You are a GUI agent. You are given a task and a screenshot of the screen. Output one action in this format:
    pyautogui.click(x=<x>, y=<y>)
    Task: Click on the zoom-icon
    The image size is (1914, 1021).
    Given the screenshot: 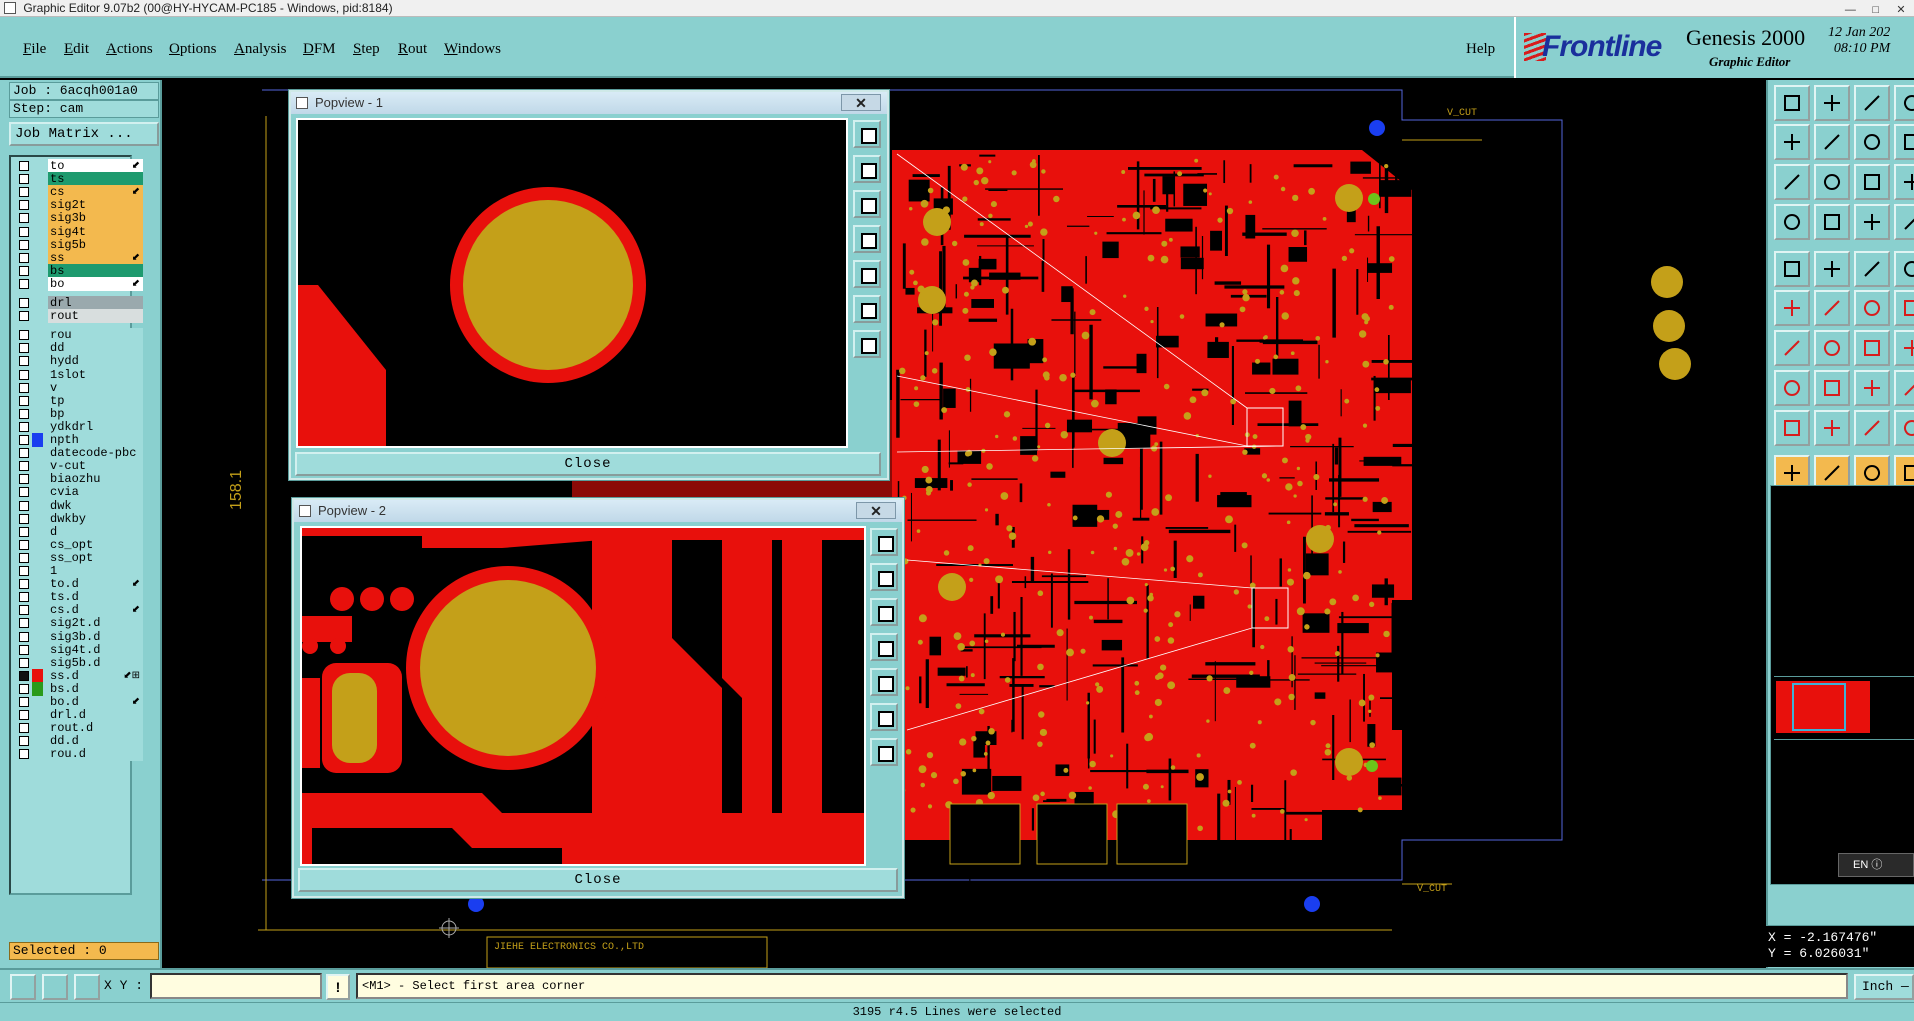 What is the action you would take?
    pyautogui.click(x=1832, y=182)
    